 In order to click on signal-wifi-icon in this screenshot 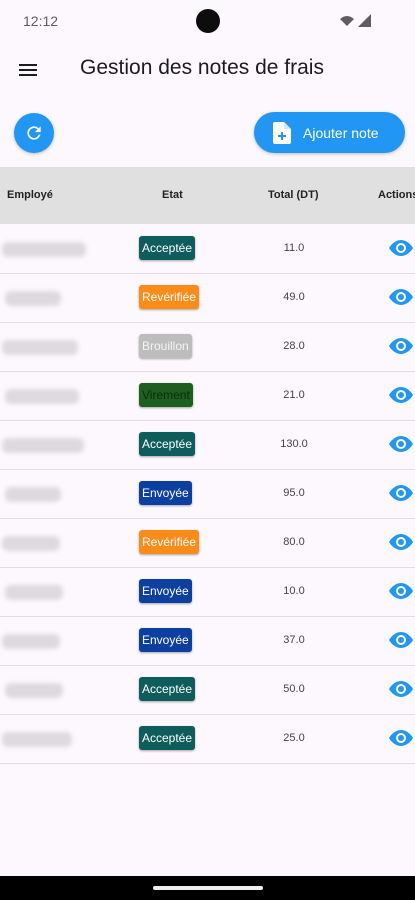, I will do `click(355, 20)`.